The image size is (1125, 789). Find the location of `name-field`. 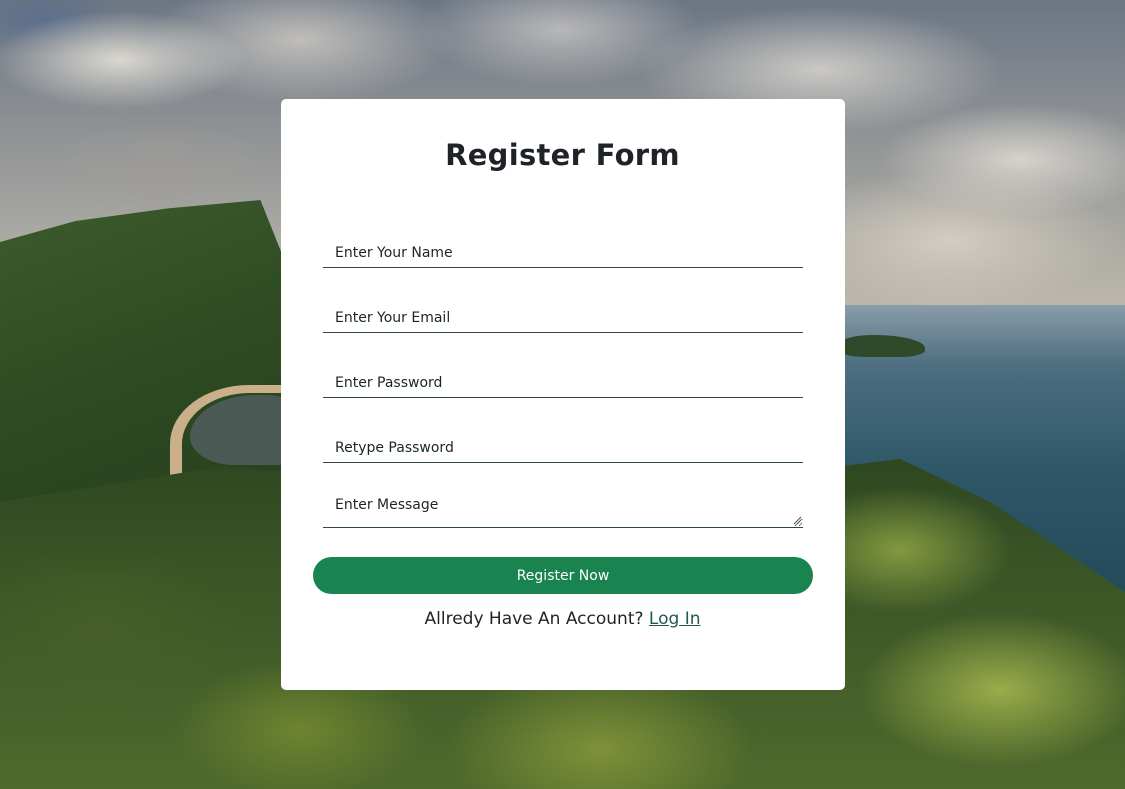

name-field is located at coordinates (563, 253).